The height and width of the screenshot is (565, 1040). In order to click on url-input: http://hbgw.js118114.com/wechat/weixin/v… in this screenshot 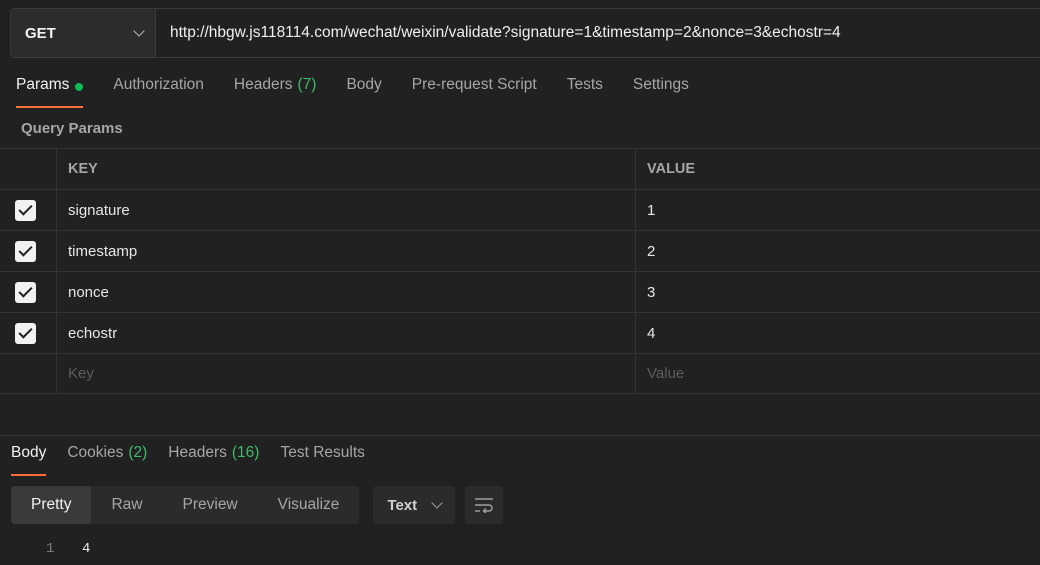, I will do `click(598, 33)`.